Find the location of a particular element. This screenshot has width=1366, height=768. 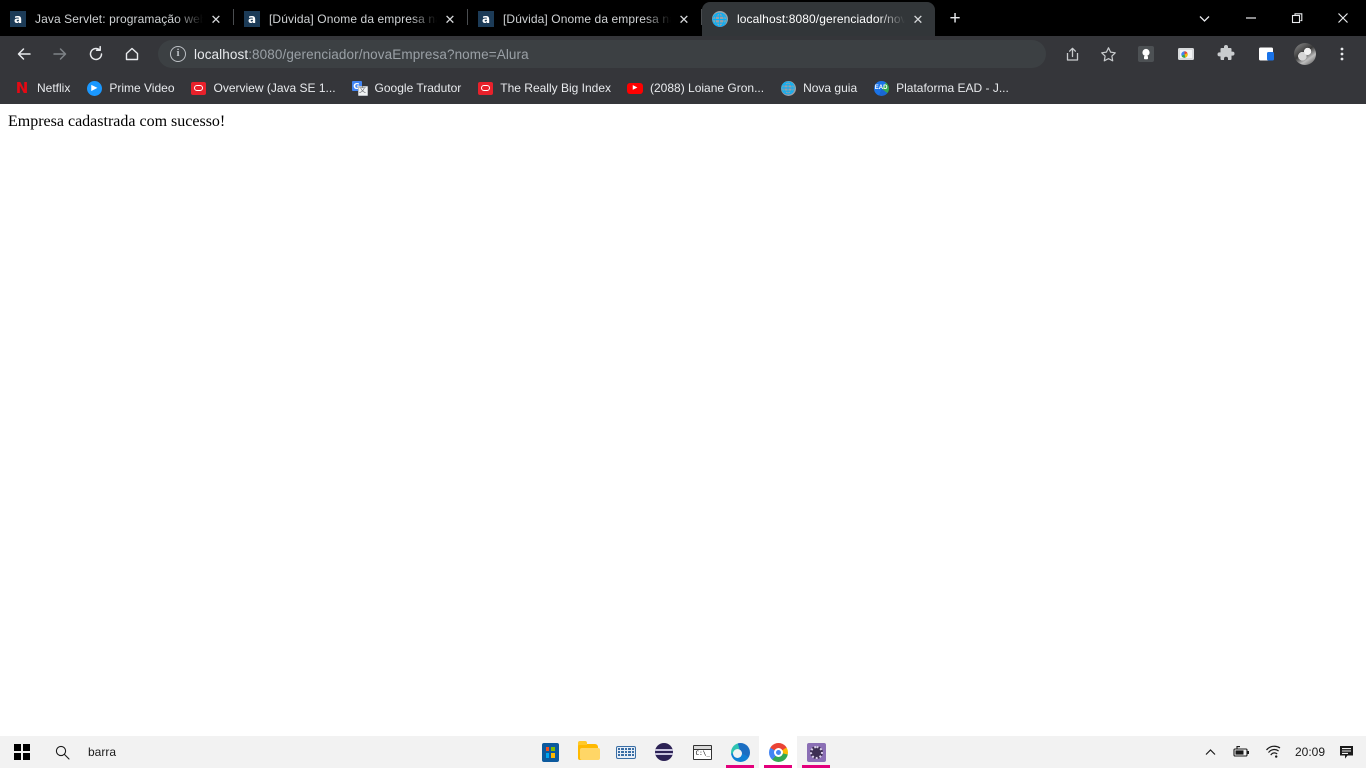

prime-video-icon: ▶ is located at coordinates (94, 88).